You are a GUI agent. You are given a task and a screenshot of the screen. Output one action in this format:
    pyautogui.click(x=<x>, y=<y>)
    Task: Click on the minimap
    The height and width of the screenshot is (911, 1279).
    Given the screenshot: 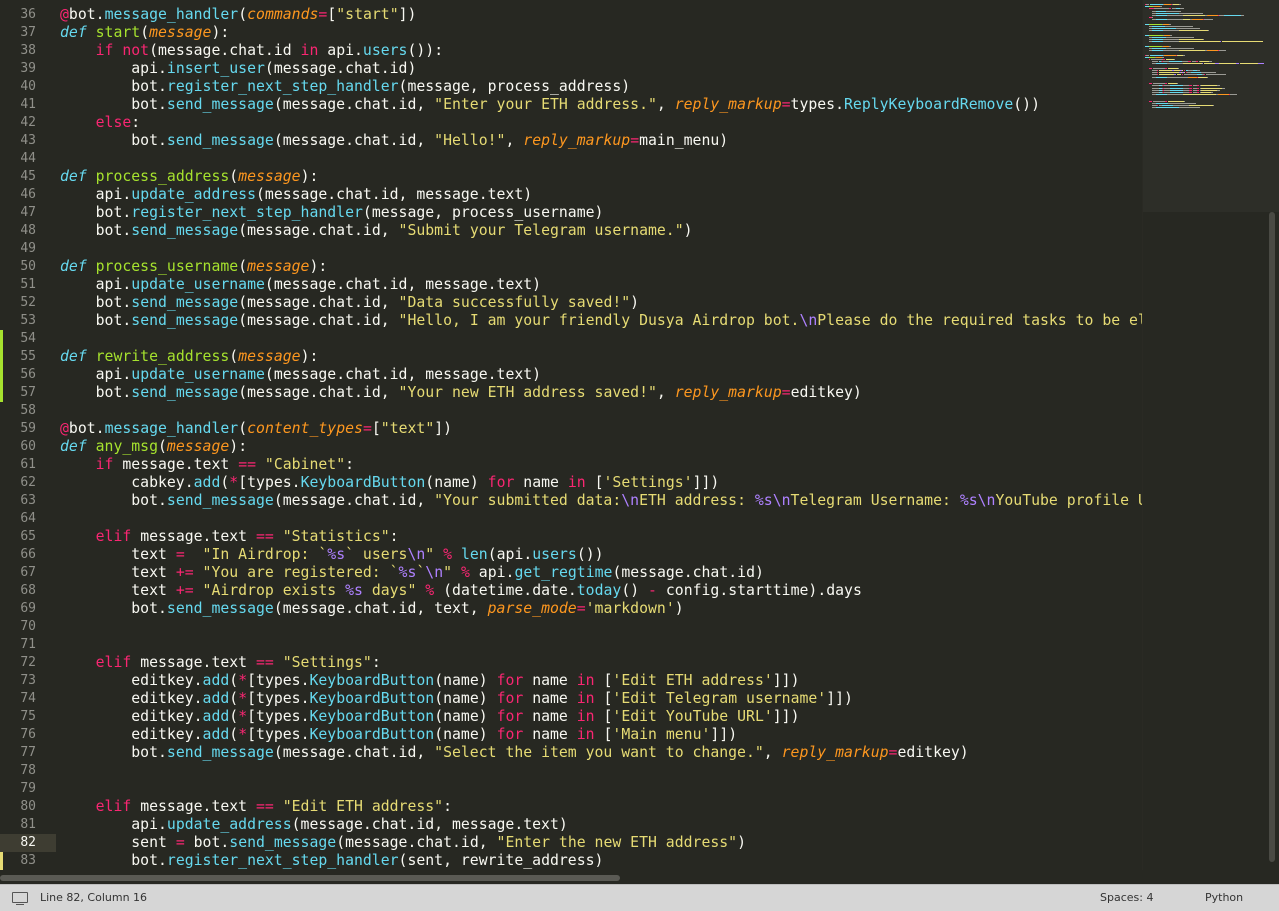 What is the action you would take?
    pyautogui.click(x=1210, y=435)
    